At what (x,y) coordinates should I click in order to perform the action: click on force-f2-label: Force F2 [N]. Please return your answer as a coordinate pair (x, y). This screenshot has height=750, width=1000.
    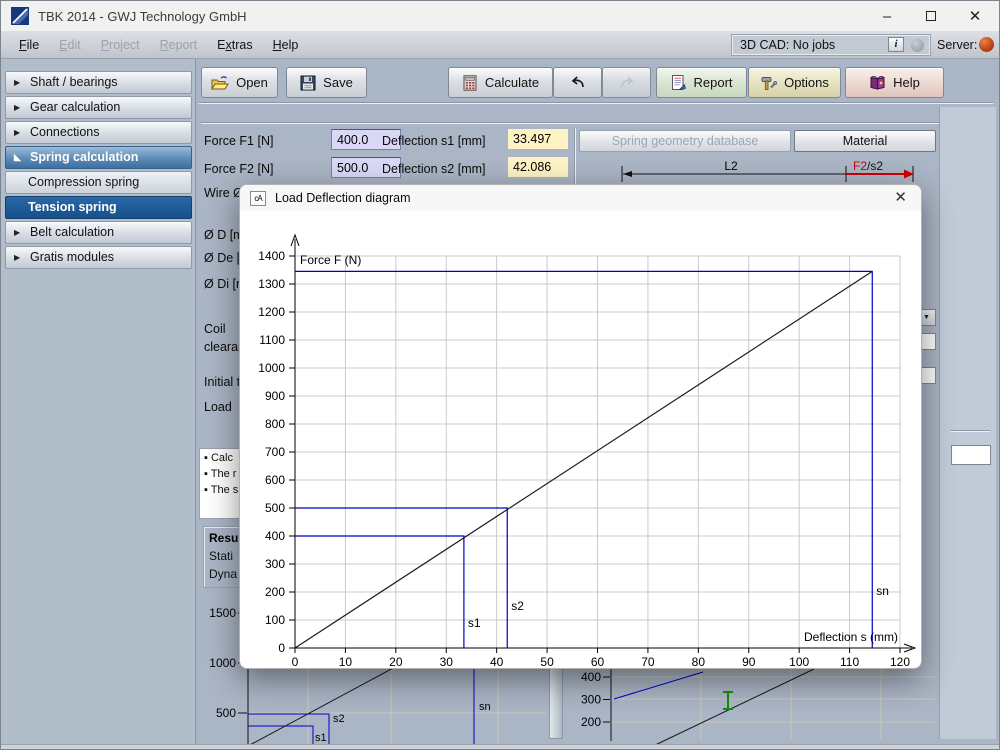
    Looking at the image, I should click on (239, 169).